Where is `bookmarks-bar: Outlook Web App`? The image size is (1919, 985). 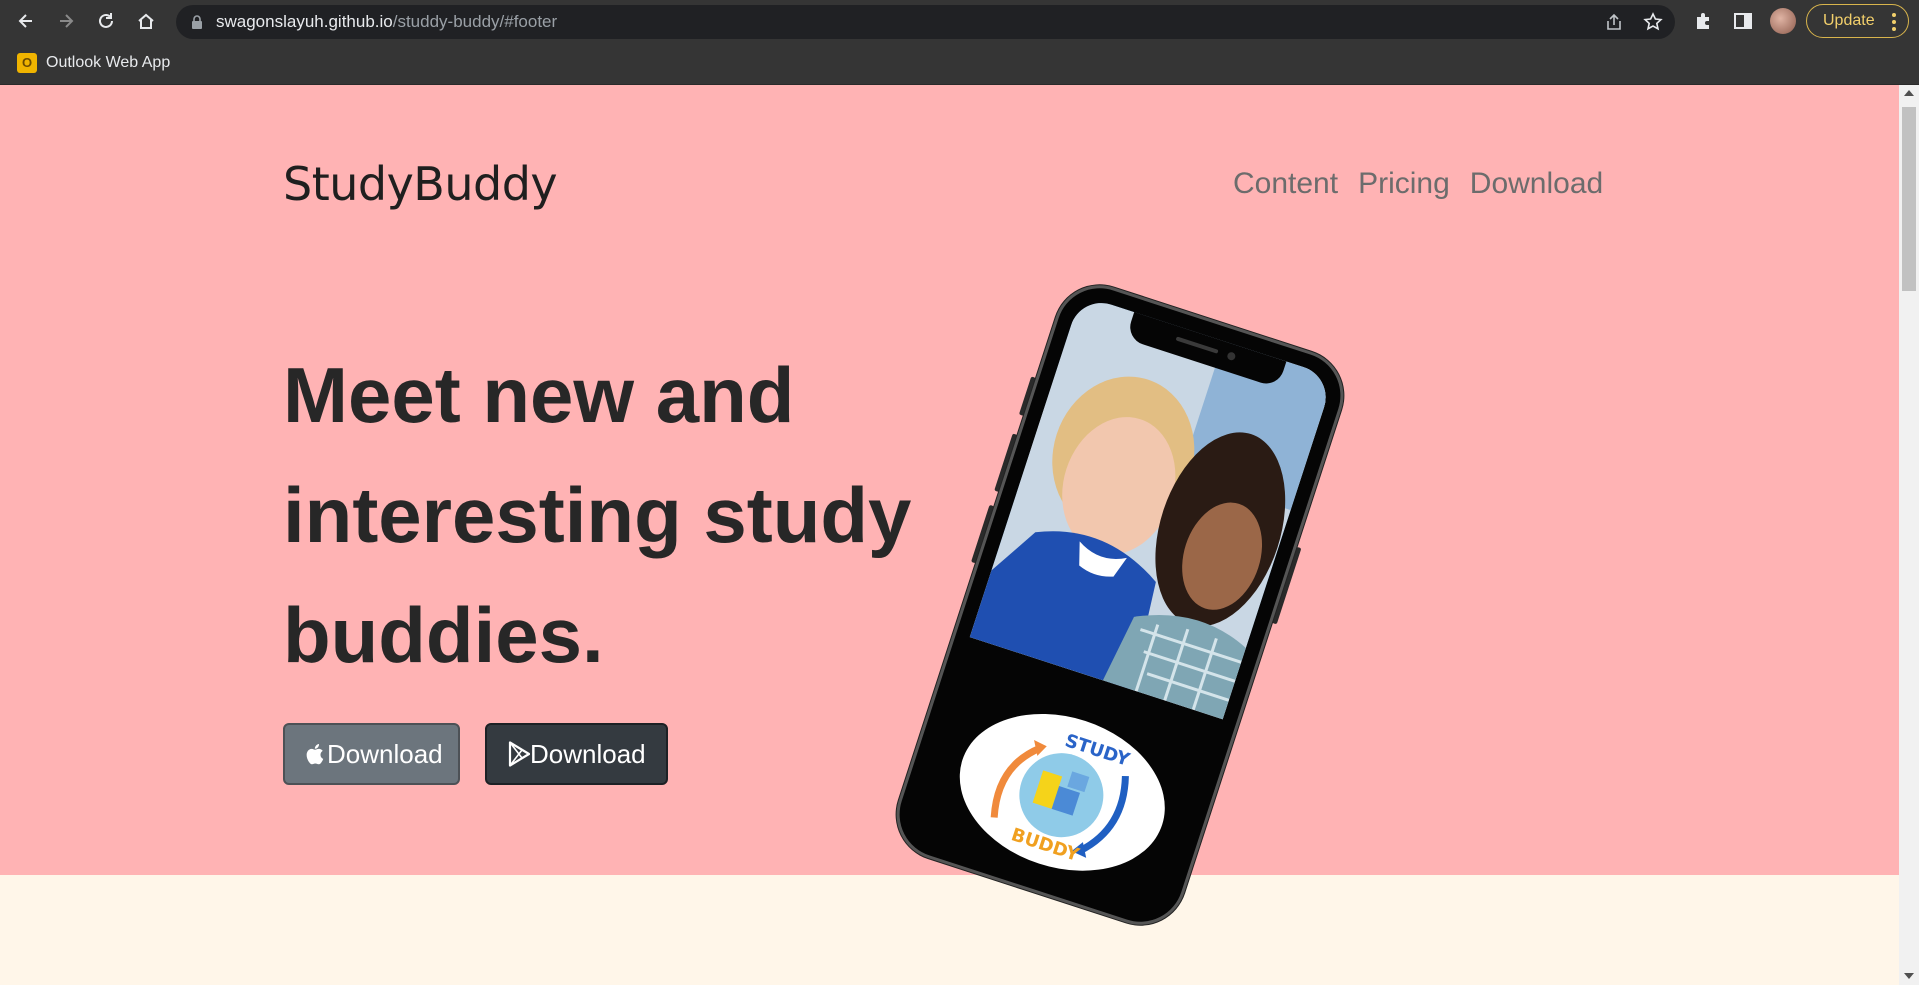
bookmarks-bar: Outlook Web App is located at coordinates (959, 63).